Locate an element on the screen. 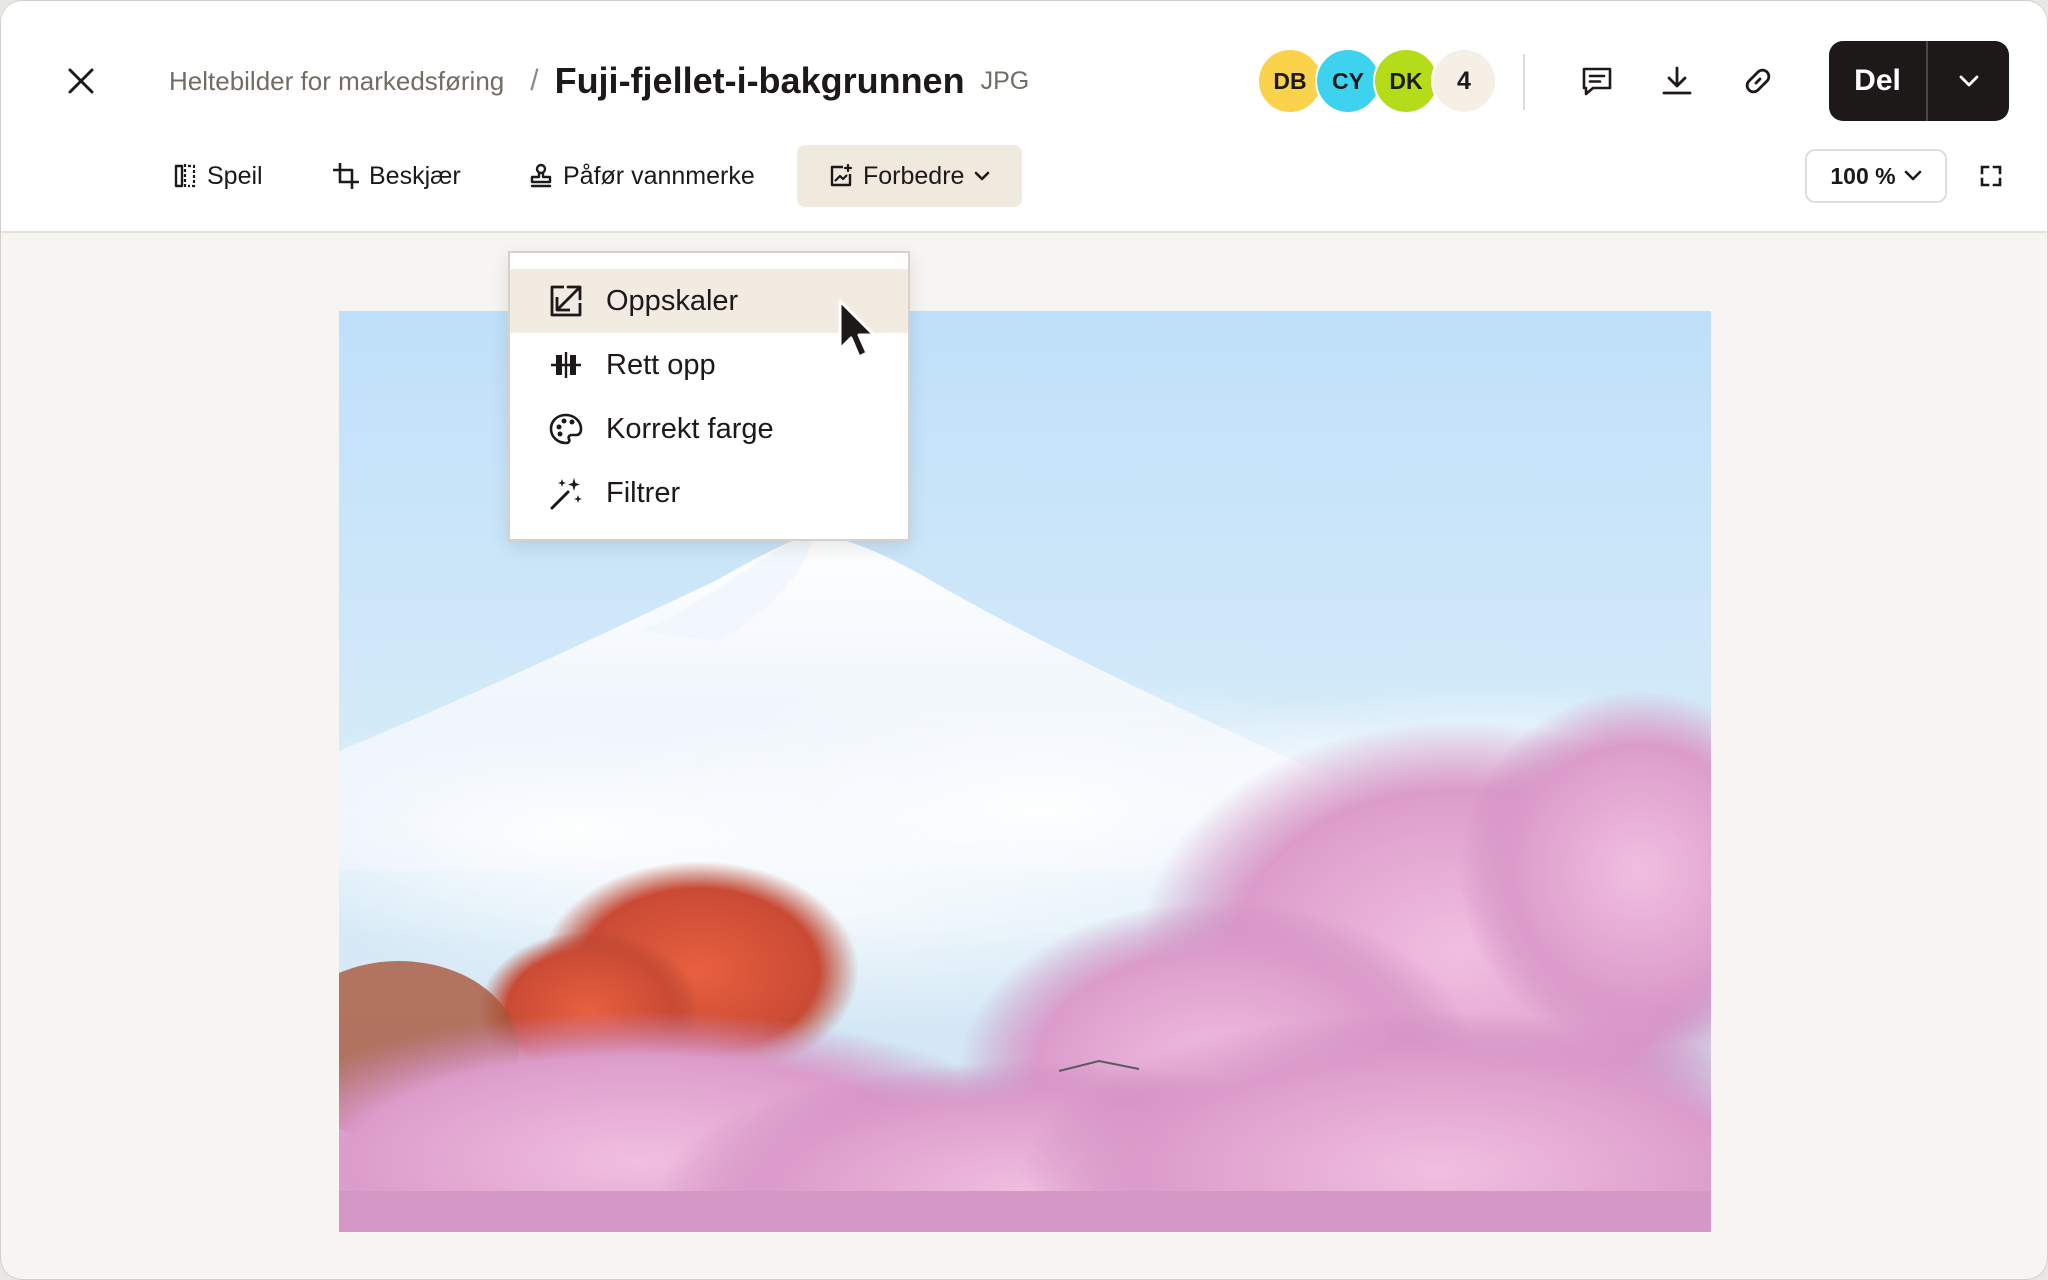  comment-button is located at coordinates (1597, 81).